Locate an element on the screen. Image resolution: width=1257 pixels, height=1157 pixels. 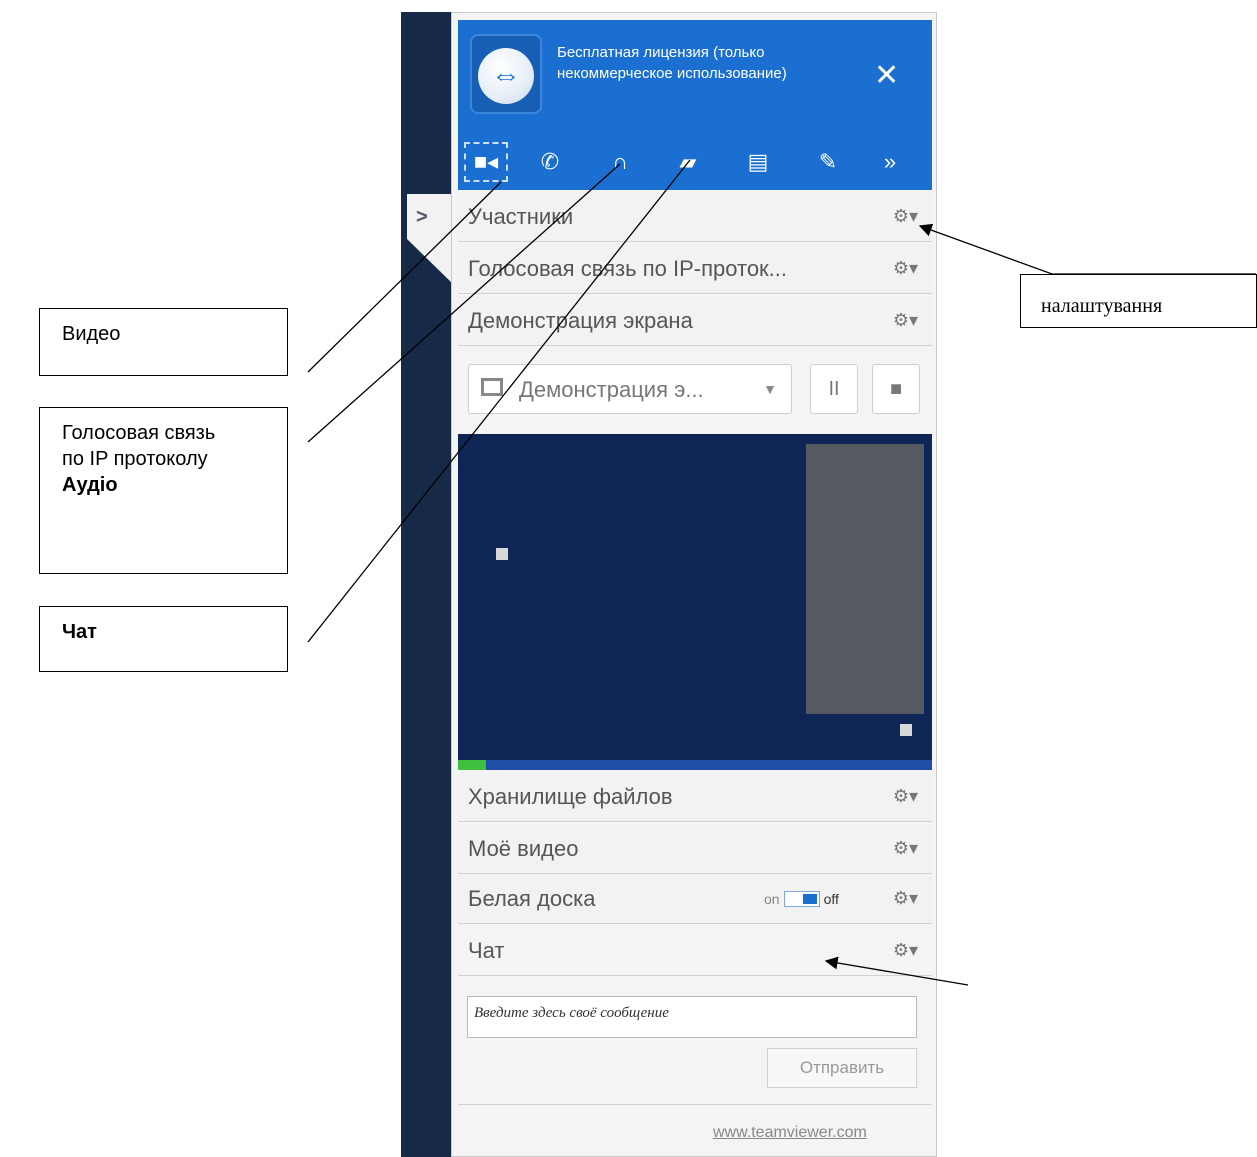
file-icon: ▤ is located at coordinates (758, 162).